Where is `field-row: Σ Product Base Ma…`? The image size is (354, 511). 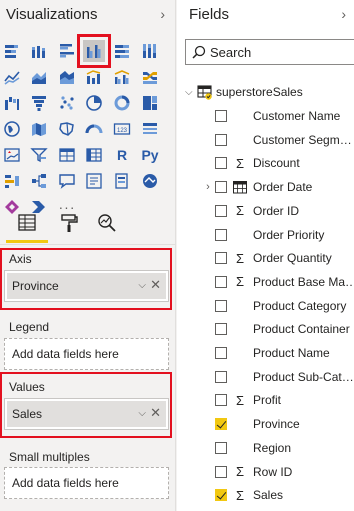
field-row: Σ Product Base Ma… is located at coordinates (265, 282).